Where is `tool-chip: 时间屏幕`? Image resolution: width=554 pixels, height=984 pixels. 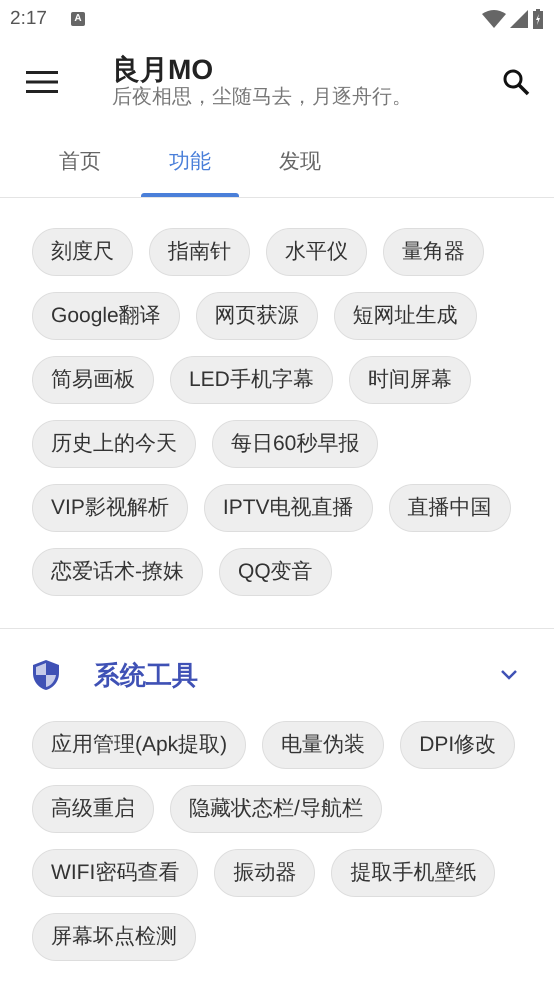
tool-chip: 时间屏幕 is located at coordinates (409, 380).